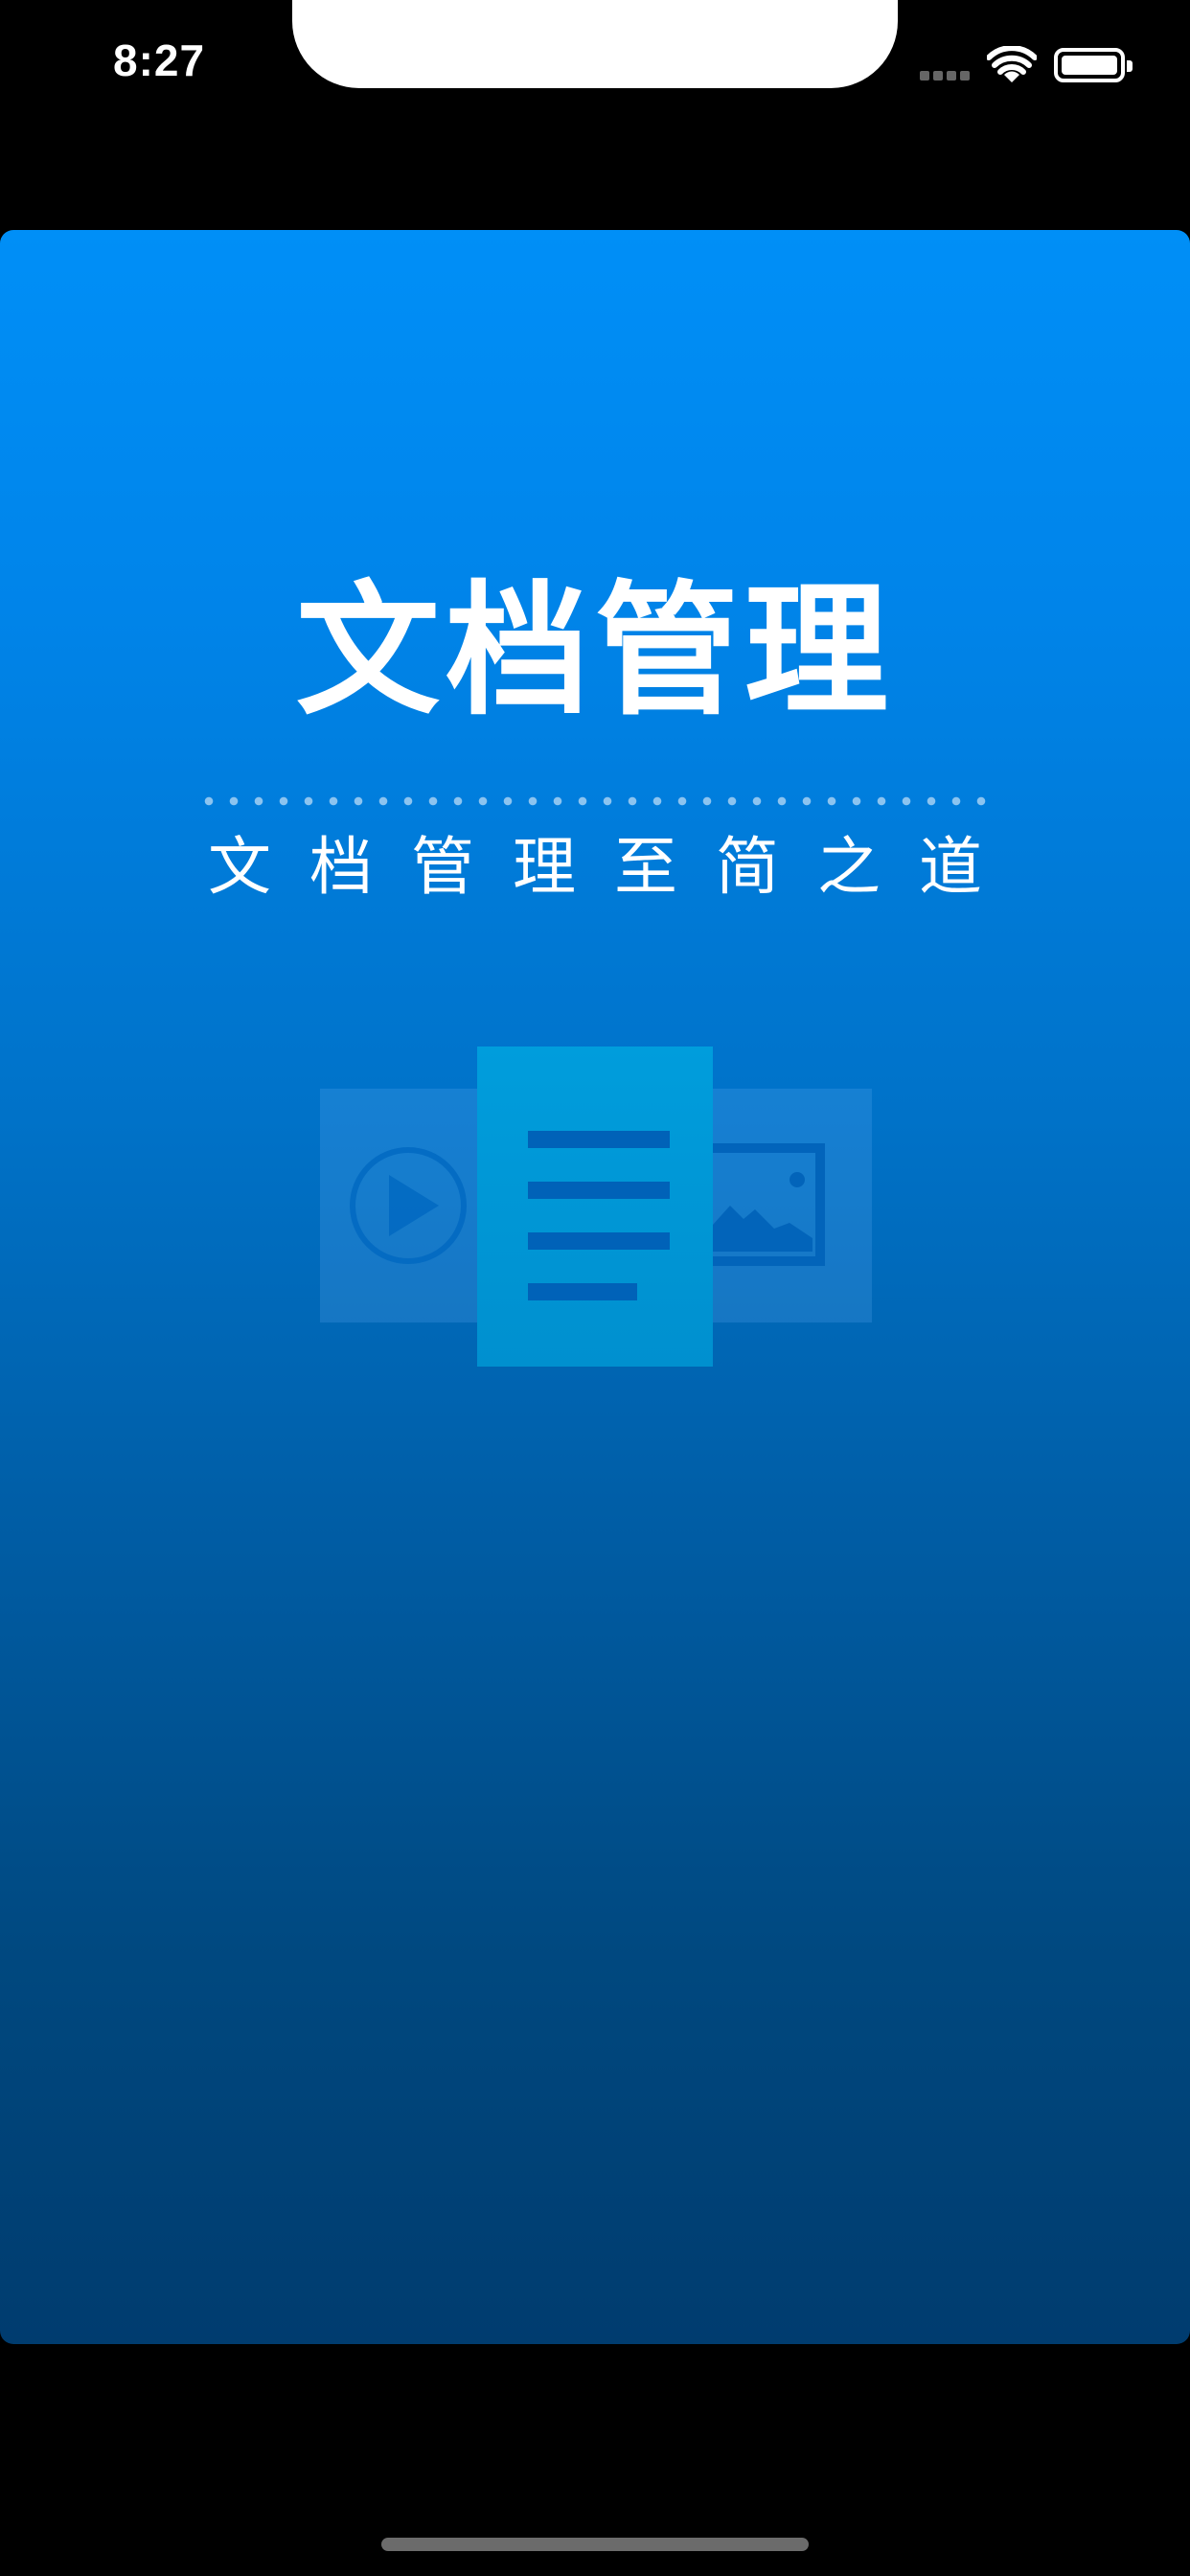 Image resolution: width=1190 pixels, height=2576 pixels. What do you see at coordinates (595, 44) in the screenshot?
I see `notch` at bounding box center [595, 44].